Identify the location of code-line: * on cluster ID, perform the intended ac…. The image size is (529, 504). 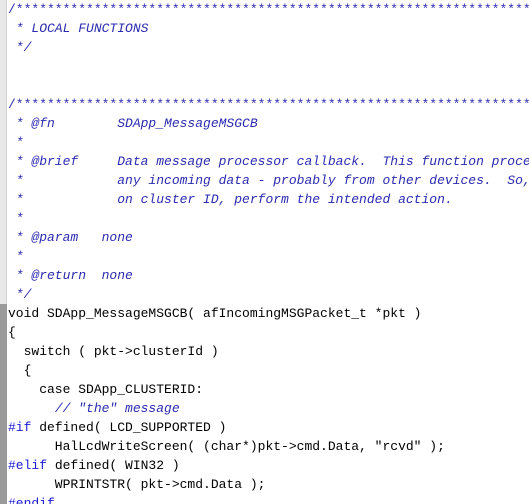
(268, 199).